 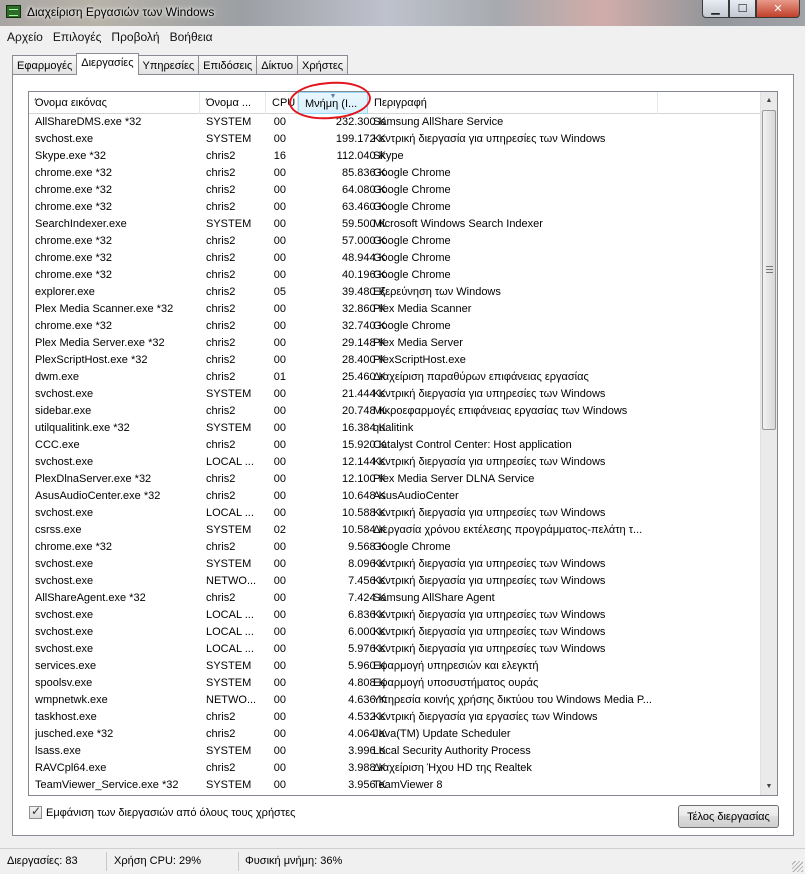 I want to click on column-image-name: Όνομα εικόνας, so click(x=114, y=103).